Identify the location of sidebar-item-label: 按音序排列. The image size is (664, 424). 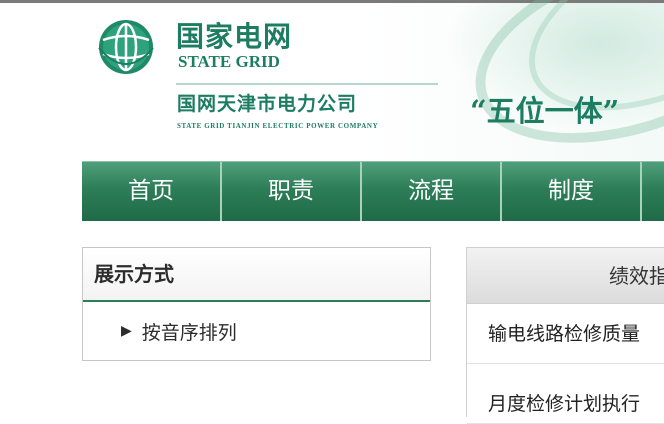
(189, 332).